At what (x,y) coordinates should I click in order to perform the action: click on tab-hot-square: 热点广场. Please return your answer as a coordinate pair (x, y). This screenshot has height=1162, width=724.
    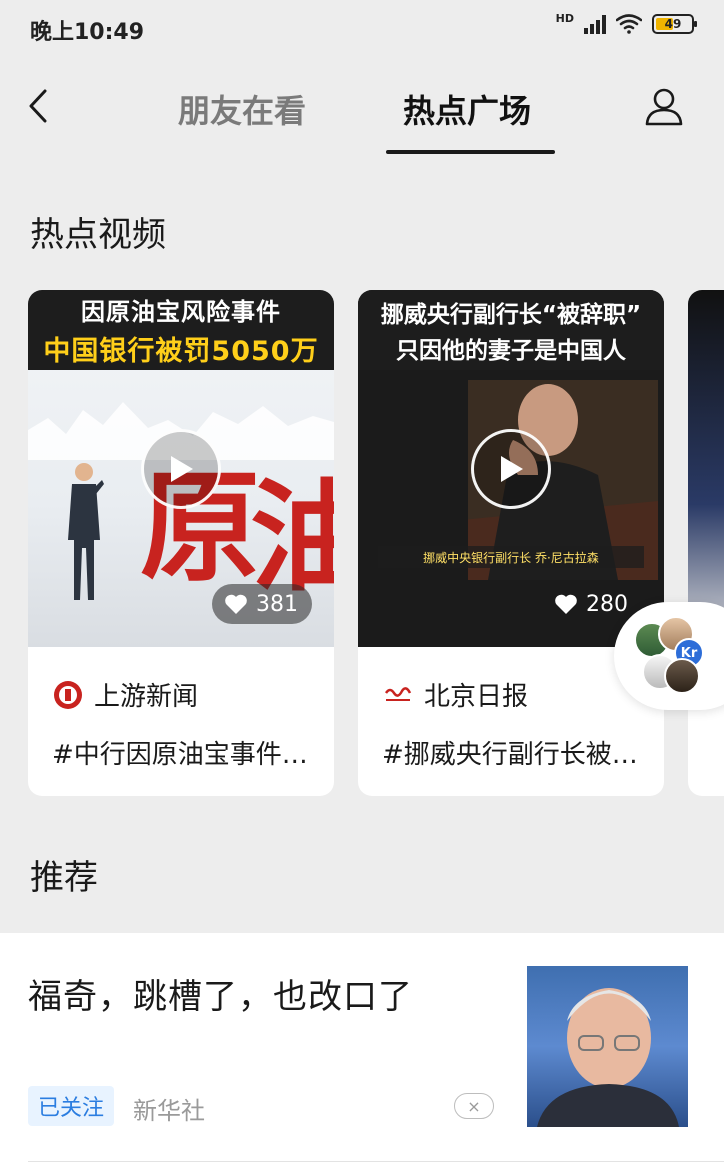
    Looking at the image, I should click on (467, 109).